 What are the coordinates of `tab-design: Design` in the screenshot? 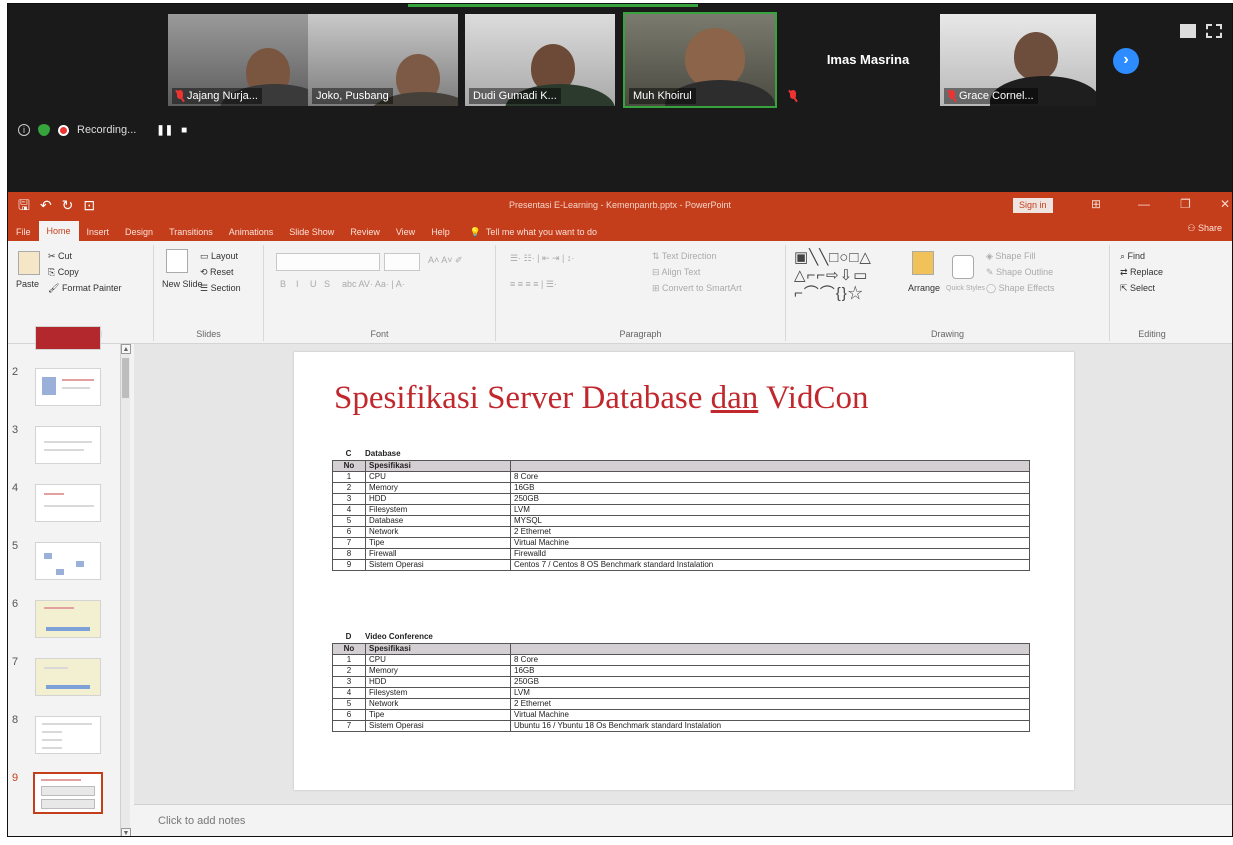 It's located at (139, 232).